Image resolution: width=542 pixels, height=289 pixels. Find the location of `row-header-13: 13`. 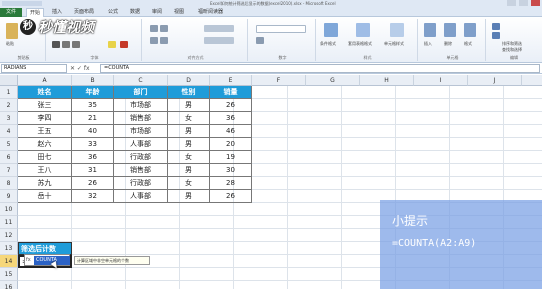

row-header-13: 13 is located at coordinates (9, 248).